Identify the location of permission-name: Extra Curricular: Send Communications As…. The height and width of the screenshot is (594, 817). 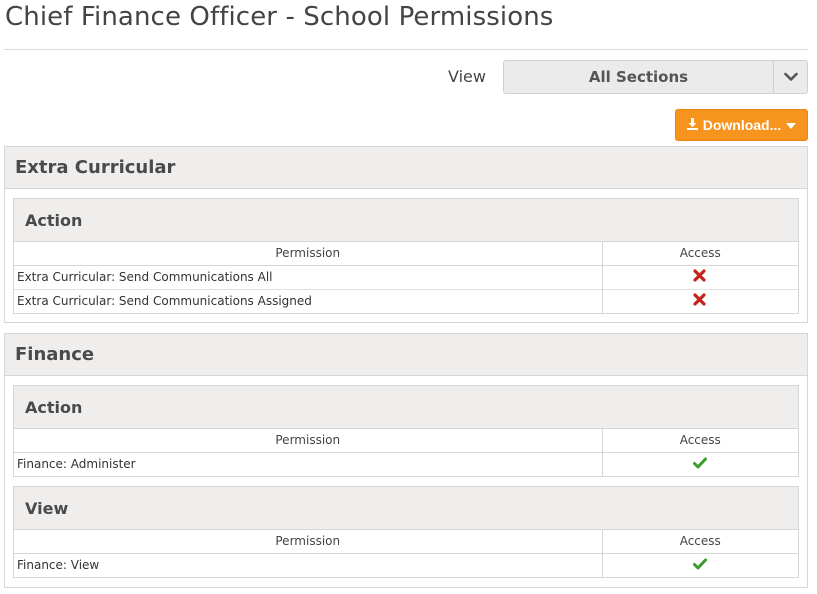
(308, 301).